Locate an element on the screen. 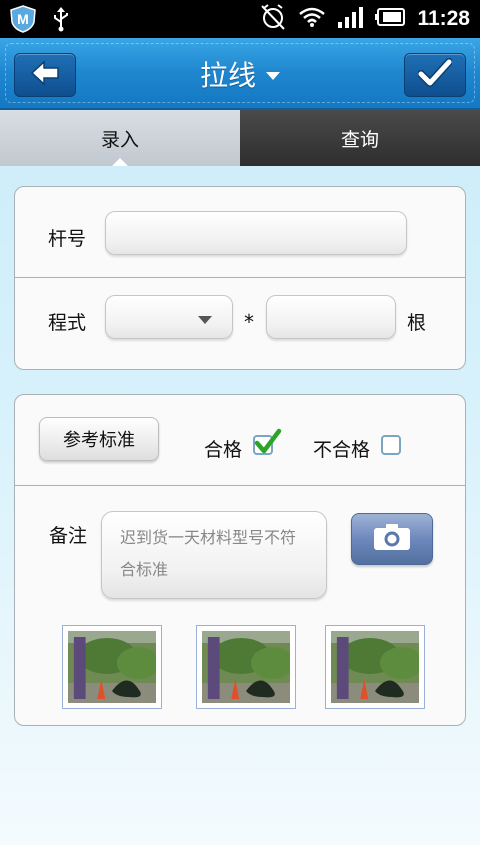 The height and width of the screenshot is (845, 480). tab-label: 录入 is located at coordinates (119, 139).